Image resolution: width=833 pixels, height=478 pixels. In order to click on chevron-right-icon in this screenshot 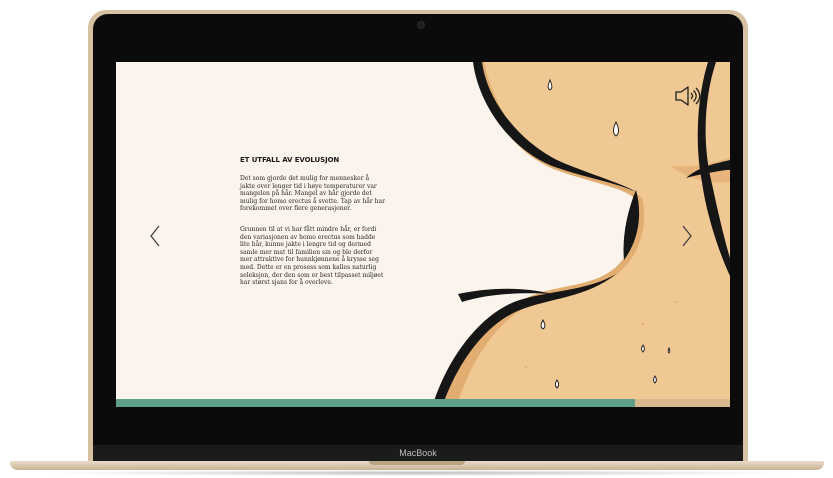, I will do `click(687, 236)`.